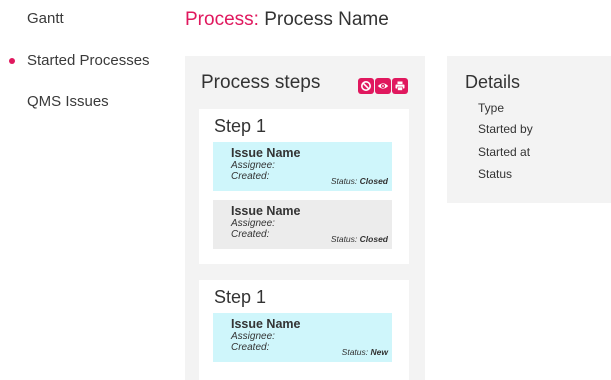 This screenshot has width=611, height=380. I want to click on process-steps-heading: Process steps, so click(261, 82).